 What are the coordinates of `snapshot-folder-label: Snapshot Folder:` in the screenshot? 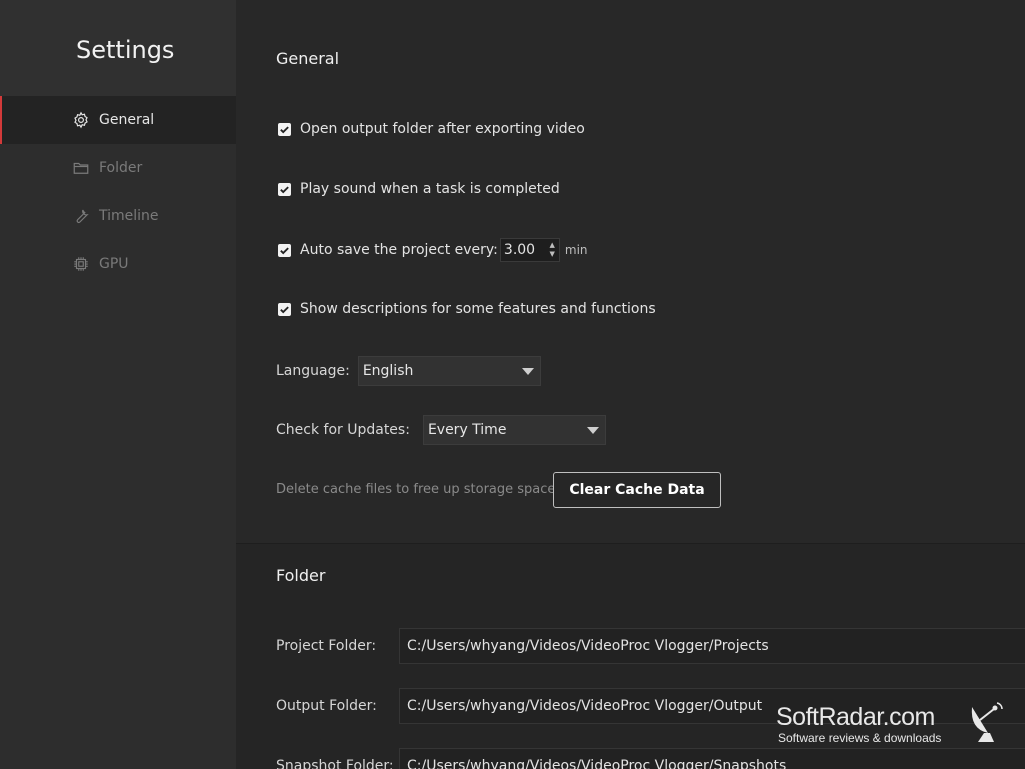 It's located at (335, 763).